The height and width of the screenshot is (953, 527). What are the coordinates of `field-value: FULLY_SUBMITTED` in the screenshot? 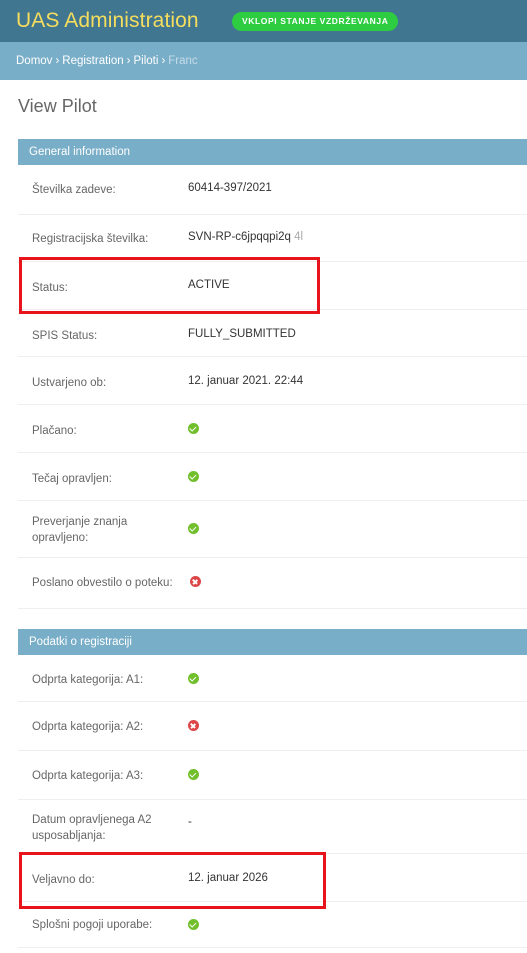 It's located at (242, 334).